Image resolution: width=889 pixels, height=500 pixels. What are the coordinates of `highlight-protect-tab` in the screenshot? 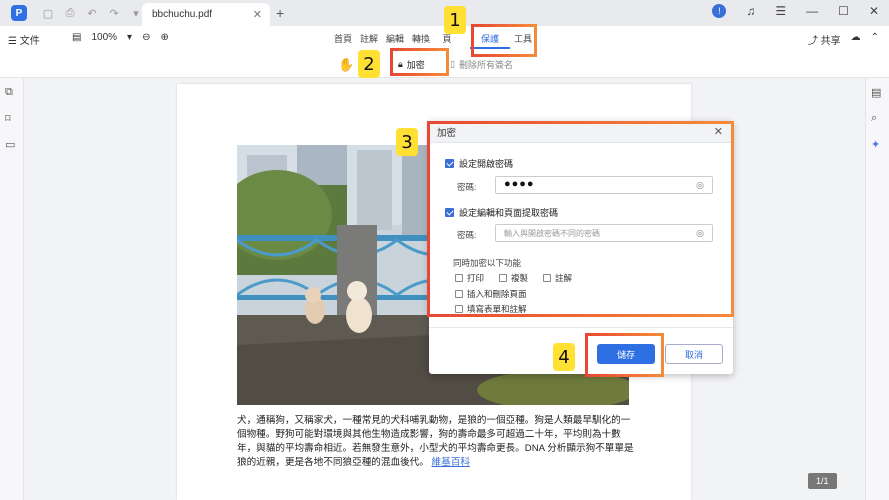 It's located at (504, 40).